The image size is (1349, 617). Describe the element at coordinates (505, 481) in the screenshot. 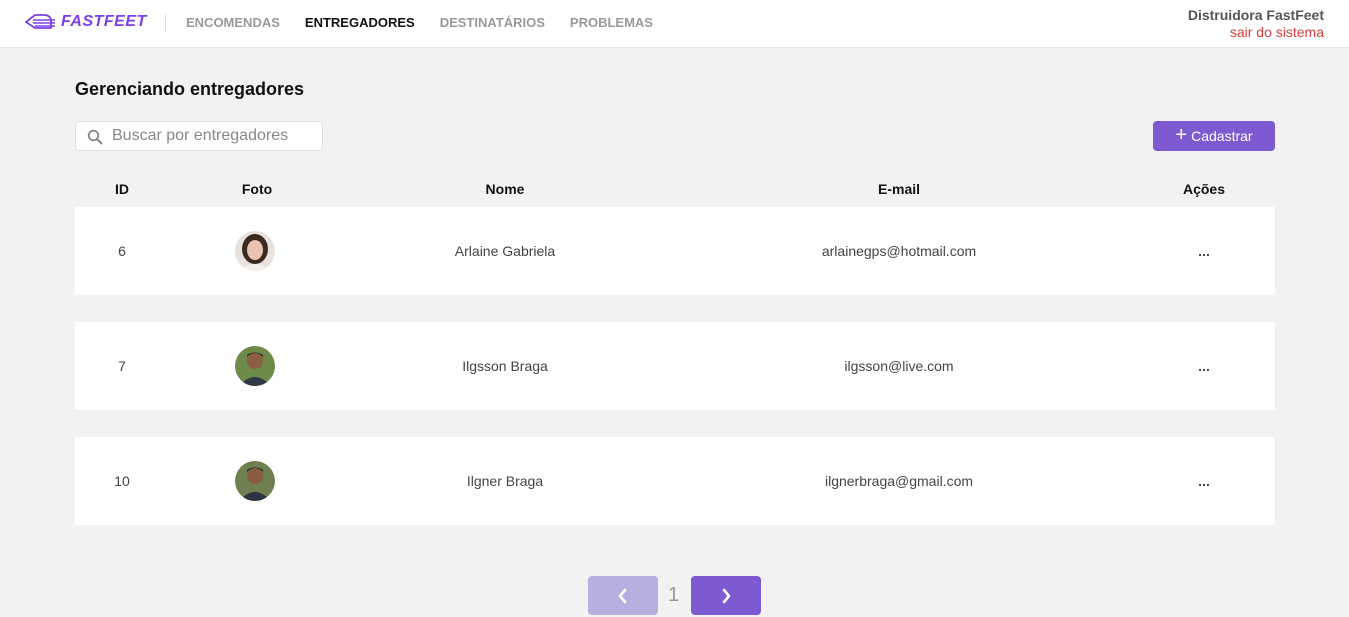

I see `cell-name: Ilgner Braga` at that location.